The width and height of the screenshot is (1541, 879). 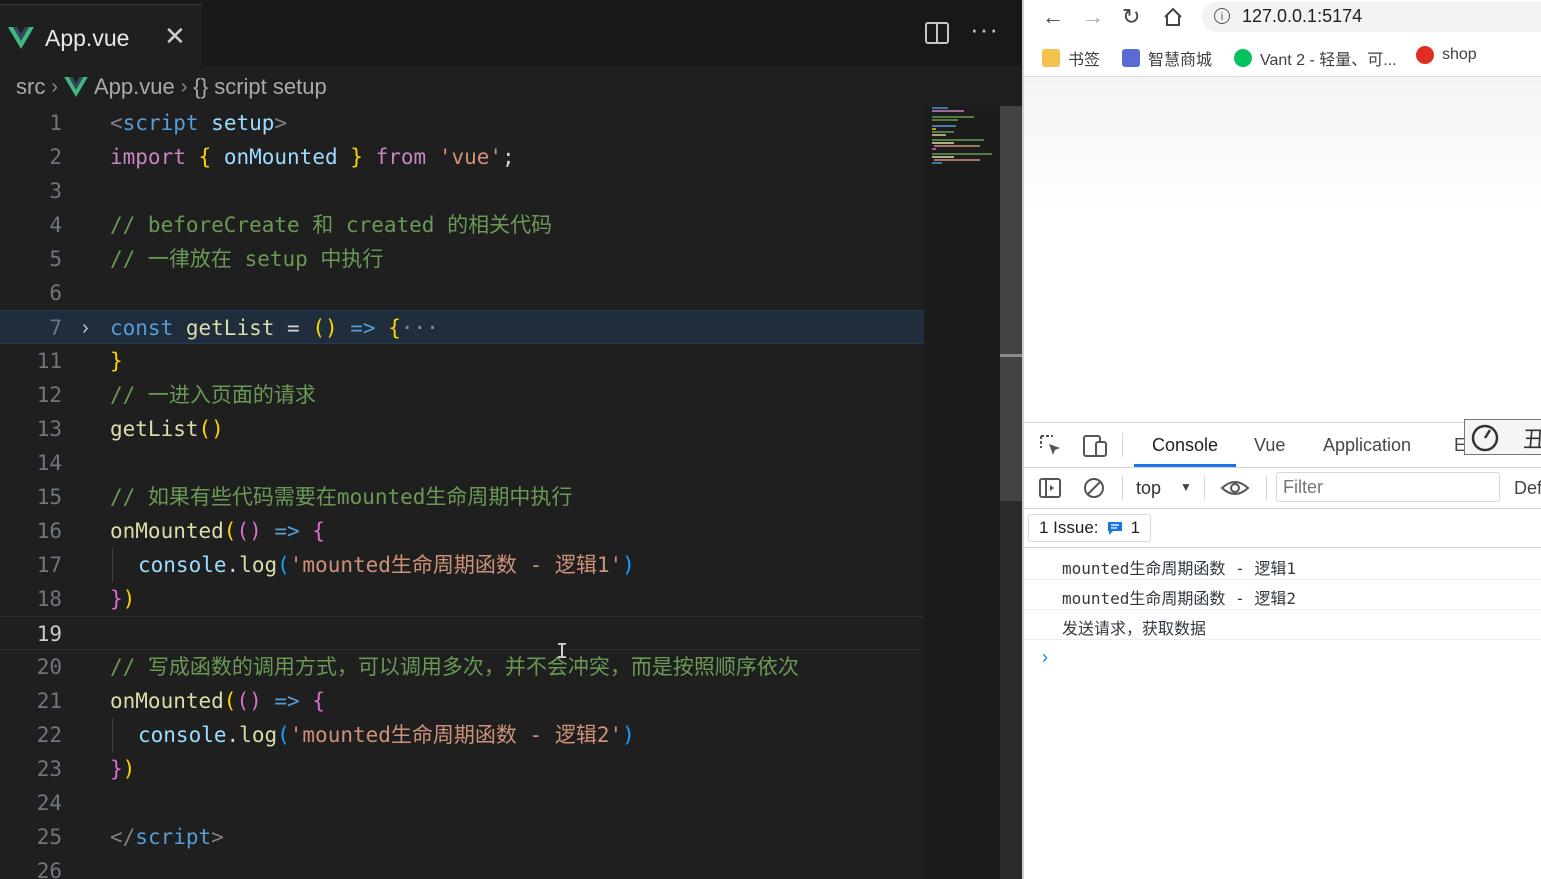 What do you see at coordinates (462, 191) in the screenshot?
I see `code-line: 3` at bounding box center [462, 191].